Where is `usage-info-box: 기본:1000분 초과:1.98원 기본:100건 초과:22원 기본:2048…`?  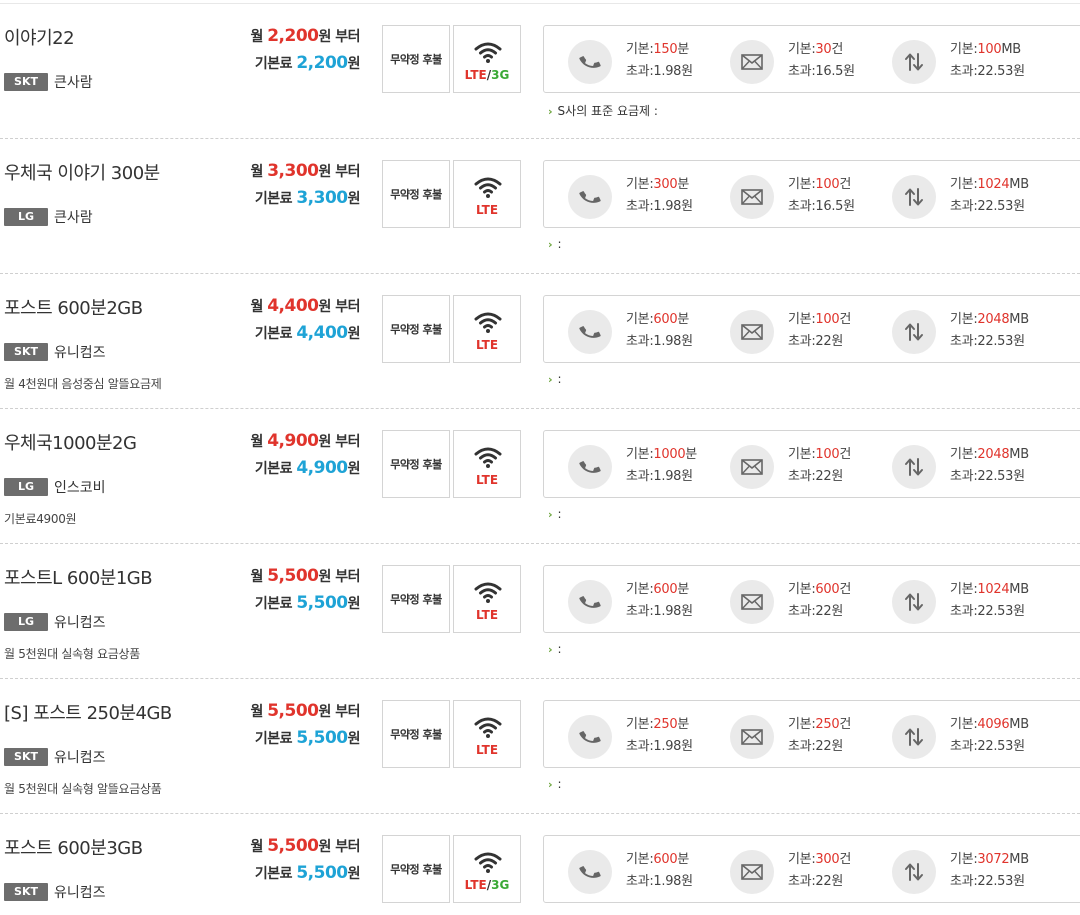
usage-info-box: 기본:1000분 초과:1.98원 기본:100건 초과:22원 기본:2048… is located at coordinates (811, 464).